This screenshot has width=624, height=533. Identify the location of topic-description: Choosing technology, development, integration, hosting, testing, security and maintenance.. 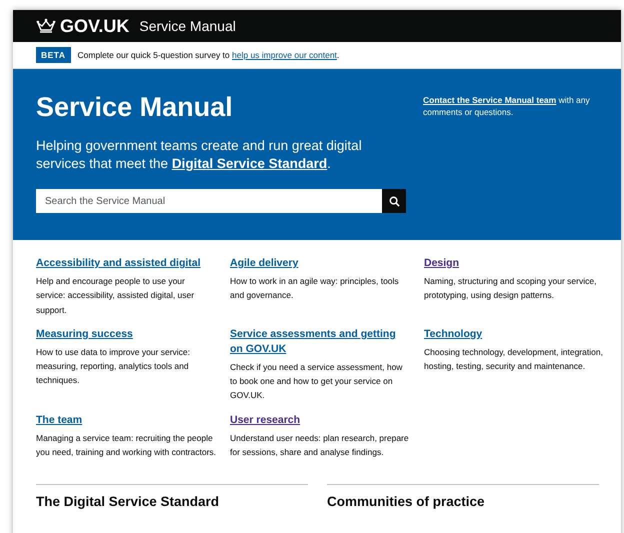
(514, 360).